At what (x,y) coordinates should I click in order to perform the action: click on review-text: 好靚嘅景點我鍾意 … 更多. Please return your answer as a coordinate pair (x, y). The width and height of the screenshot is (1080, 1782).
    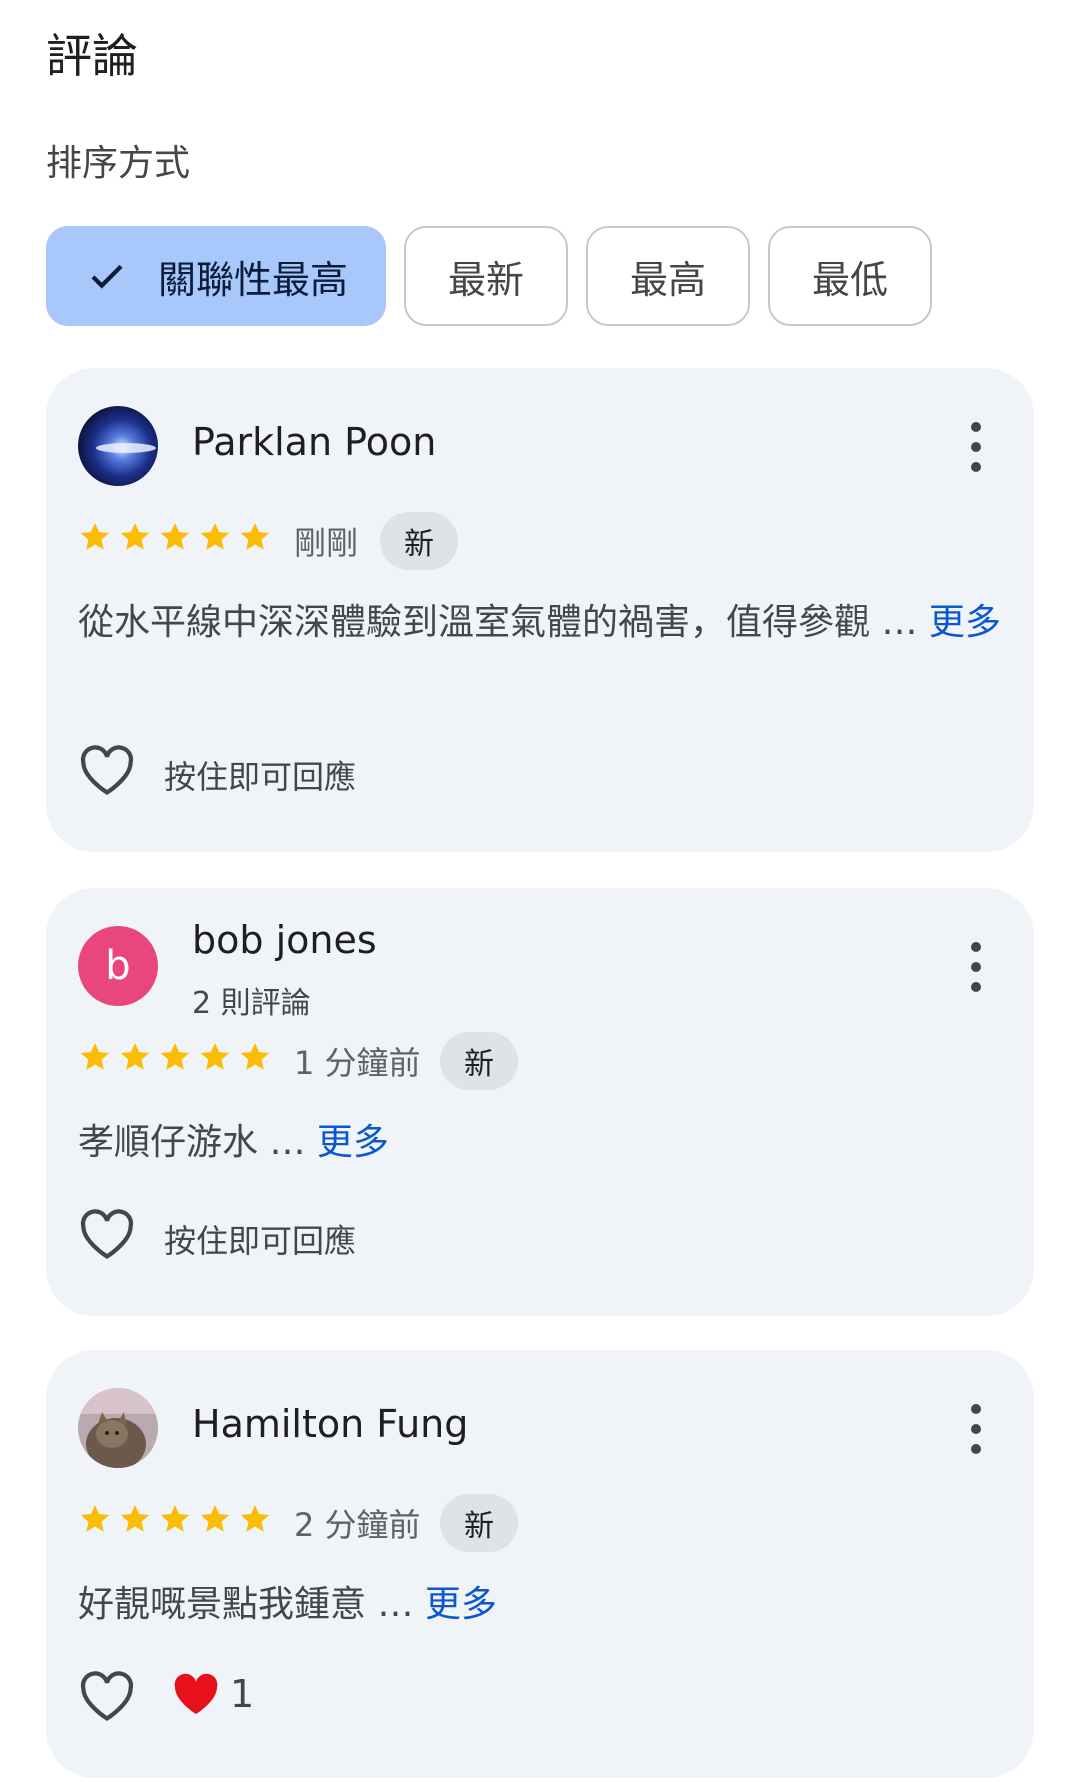
    Looking at the image, I should click on (543, 1605).